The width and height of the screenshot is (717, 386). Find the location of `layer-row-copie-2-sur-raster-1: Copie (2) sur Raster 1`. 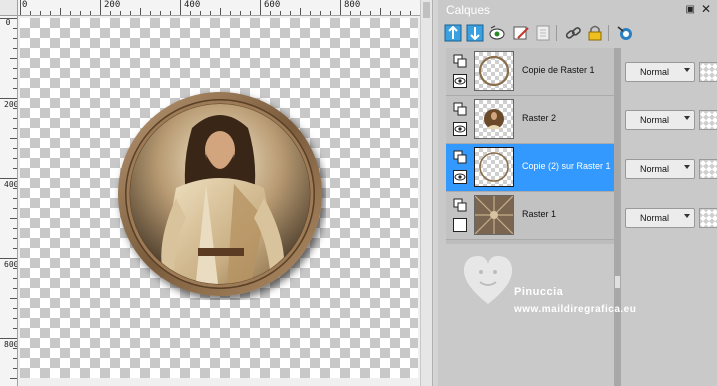

layer-row-copie-2-sur-raster-1: Copie (2) sur Raster 1 is located at coordinates (530, 168).